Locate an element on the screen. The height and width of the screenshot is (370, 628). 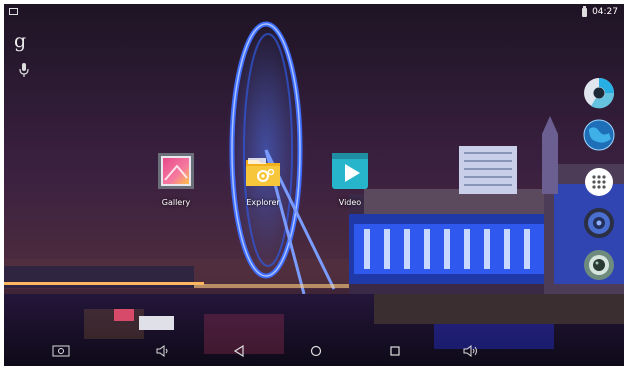
navigation-bar is located at coordinates (314, 351).